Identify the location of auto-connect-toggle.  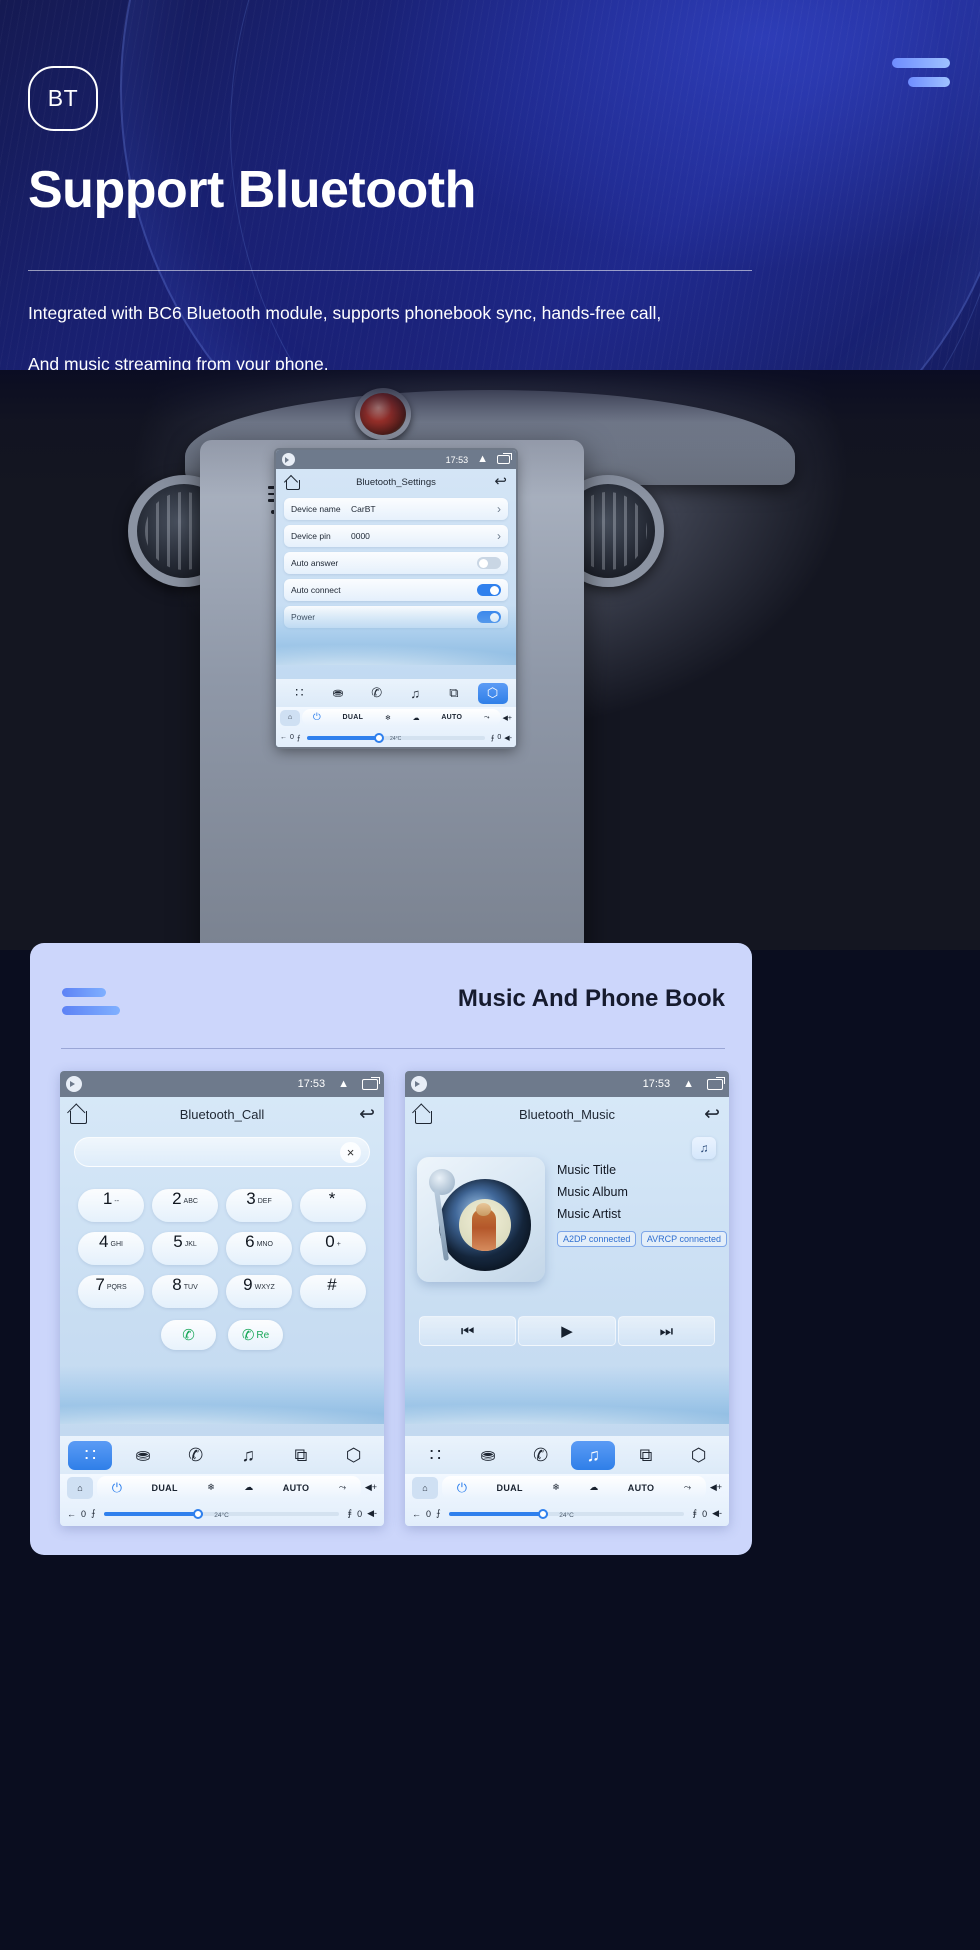
(489, 590).